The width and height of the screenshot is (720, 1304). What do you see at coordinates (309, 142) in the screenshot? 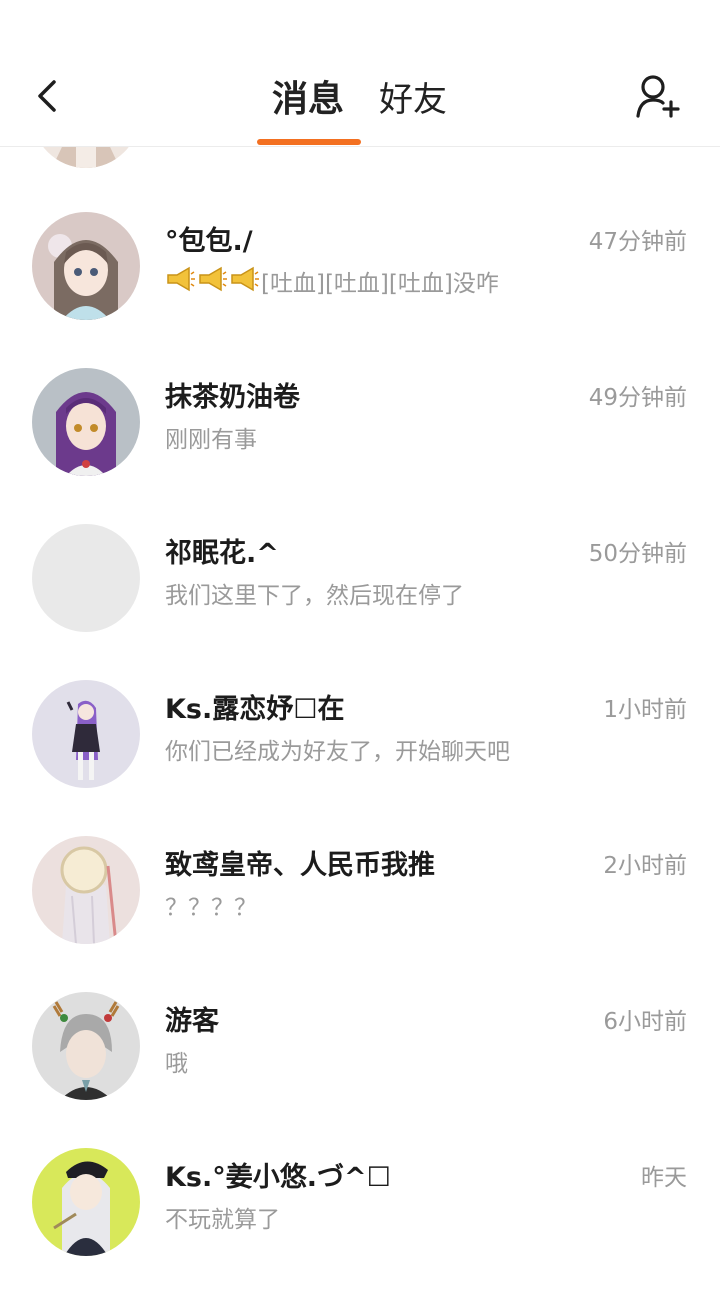
I see `active-tab-indicator` at bounding box center [309, 142].